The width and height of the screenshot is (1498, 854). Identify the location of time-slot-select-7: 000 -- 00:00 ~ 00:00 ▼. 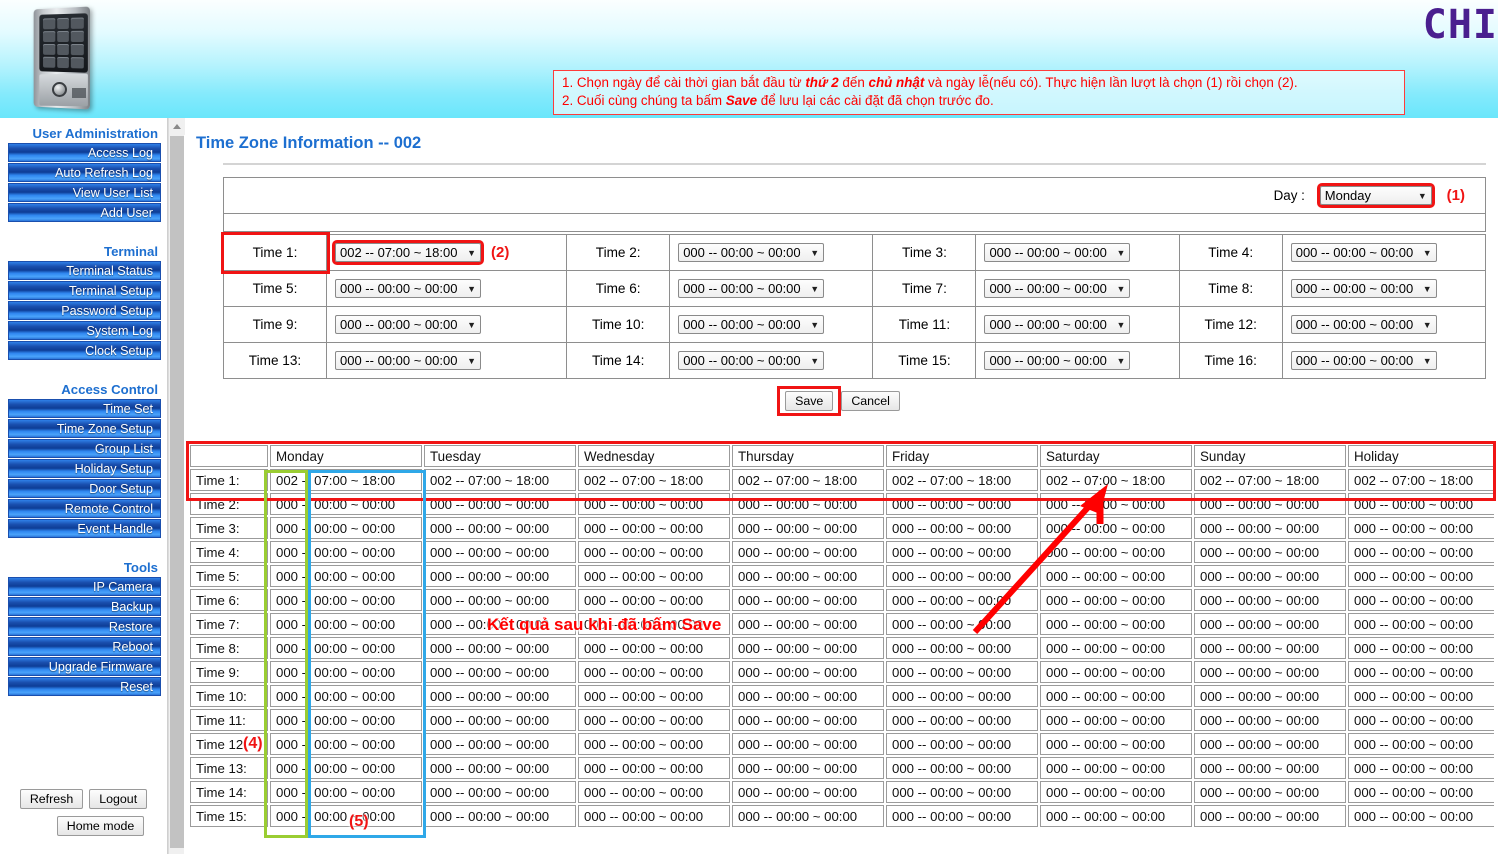
(1057, 288).